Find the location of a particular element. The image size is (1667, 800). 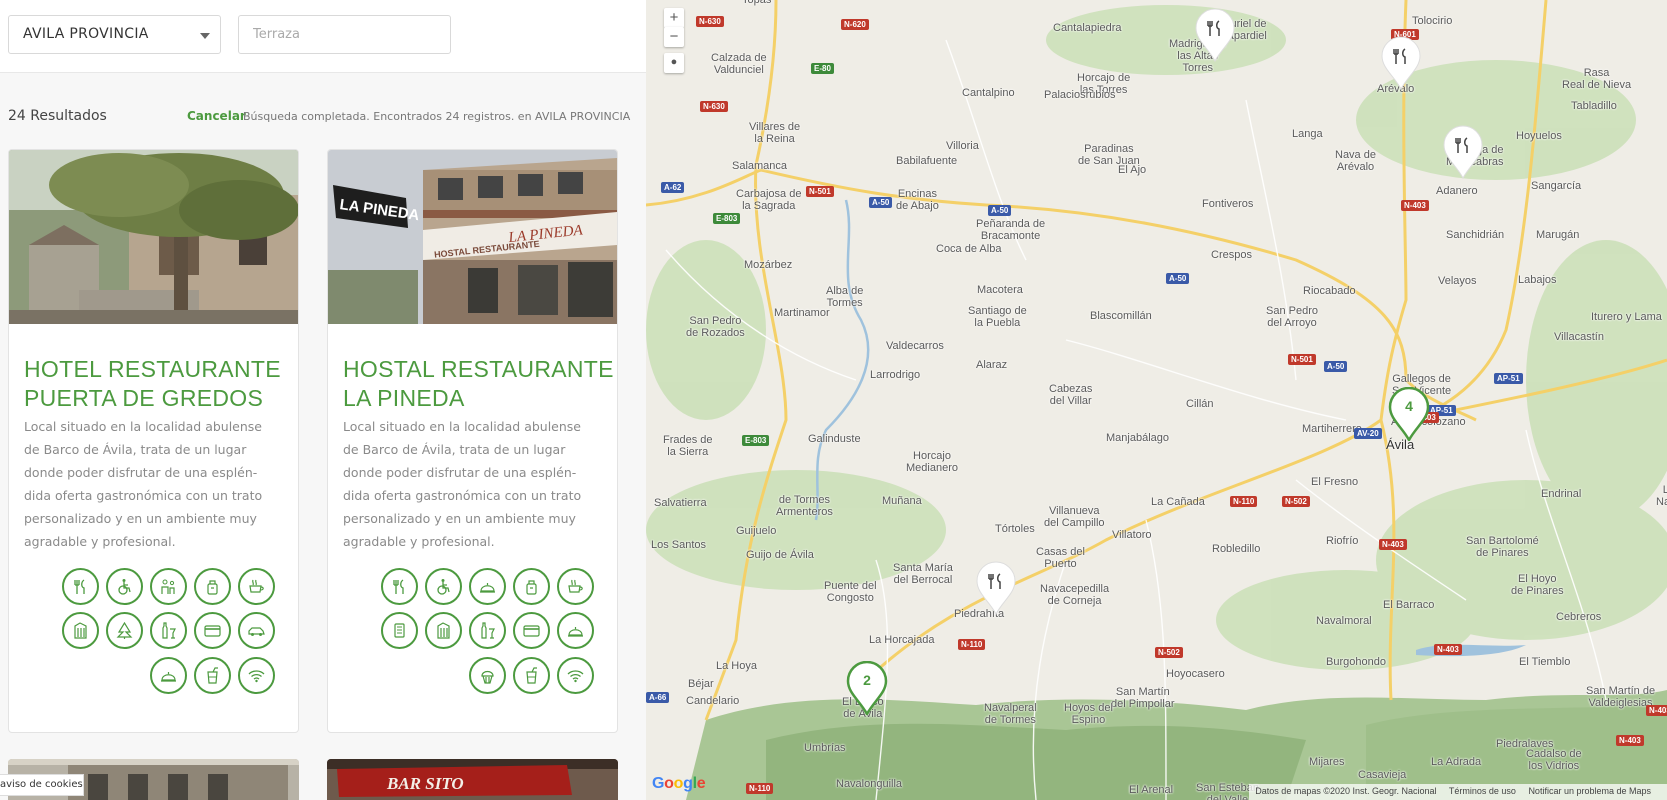

map-town-label-line: Navacepedilla is located at coordinates (1075, 589).